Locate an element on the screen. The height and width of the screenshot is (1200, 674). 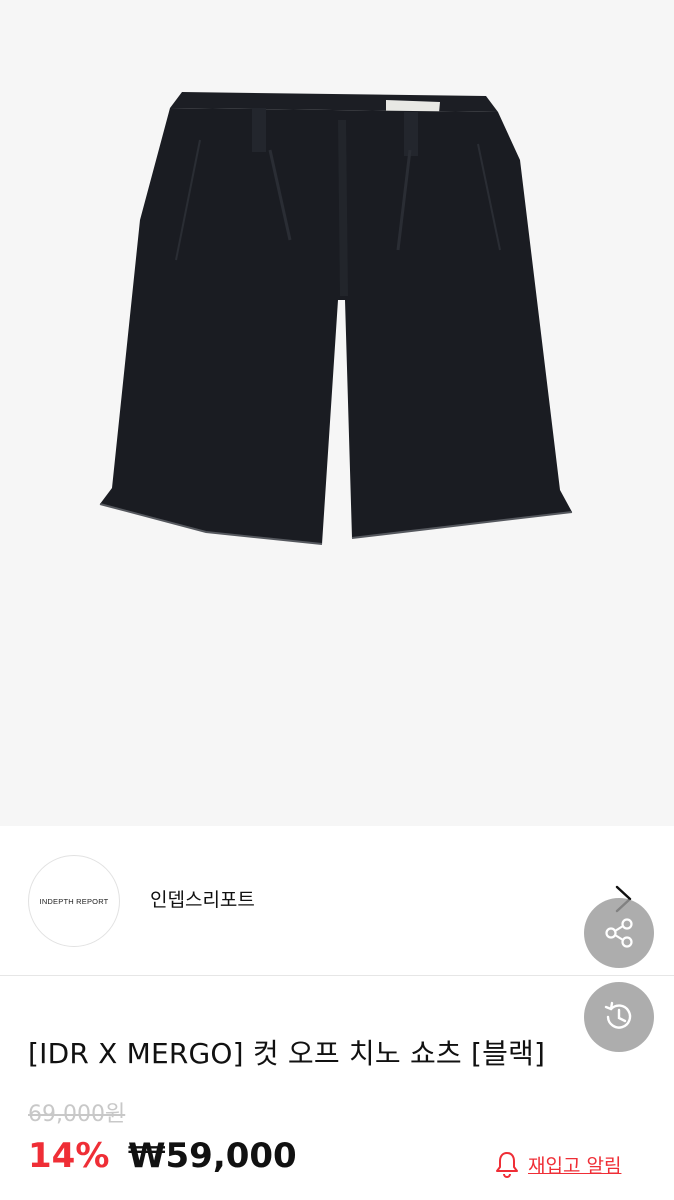
product-title: [IDR X MERGO] 컷 오프 치노 쇼츠 [블랙] is located at coordinates (287, 1053).